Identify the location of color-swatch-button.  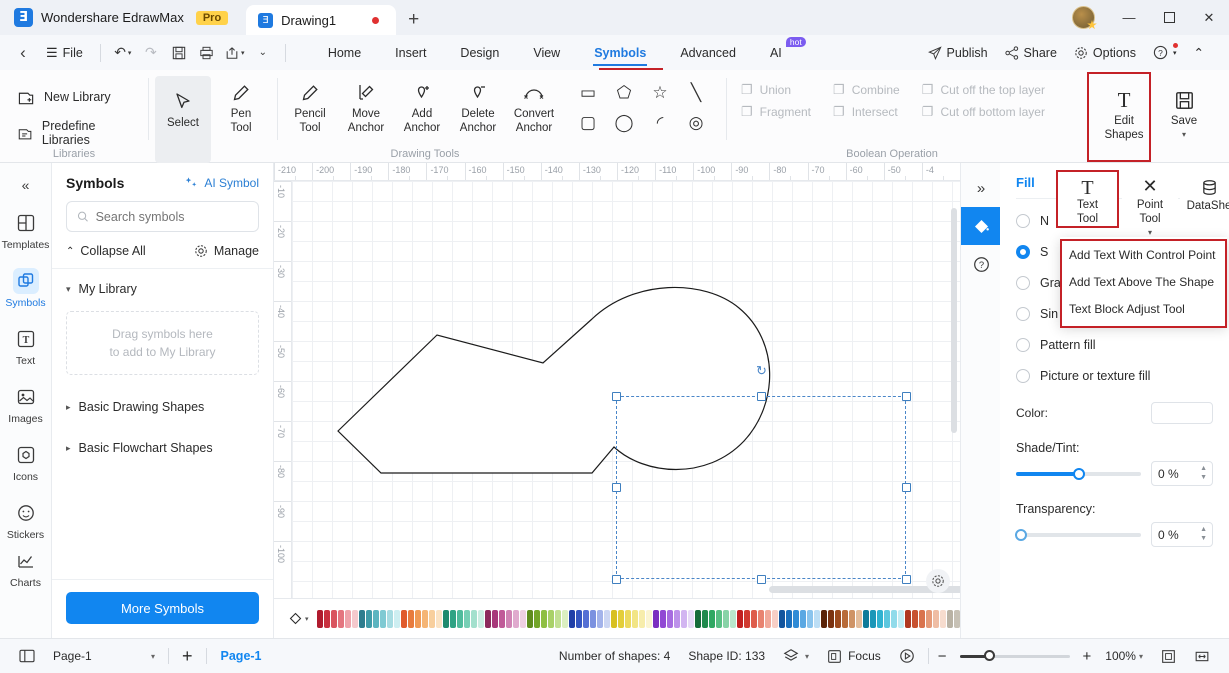
(1182, 413).